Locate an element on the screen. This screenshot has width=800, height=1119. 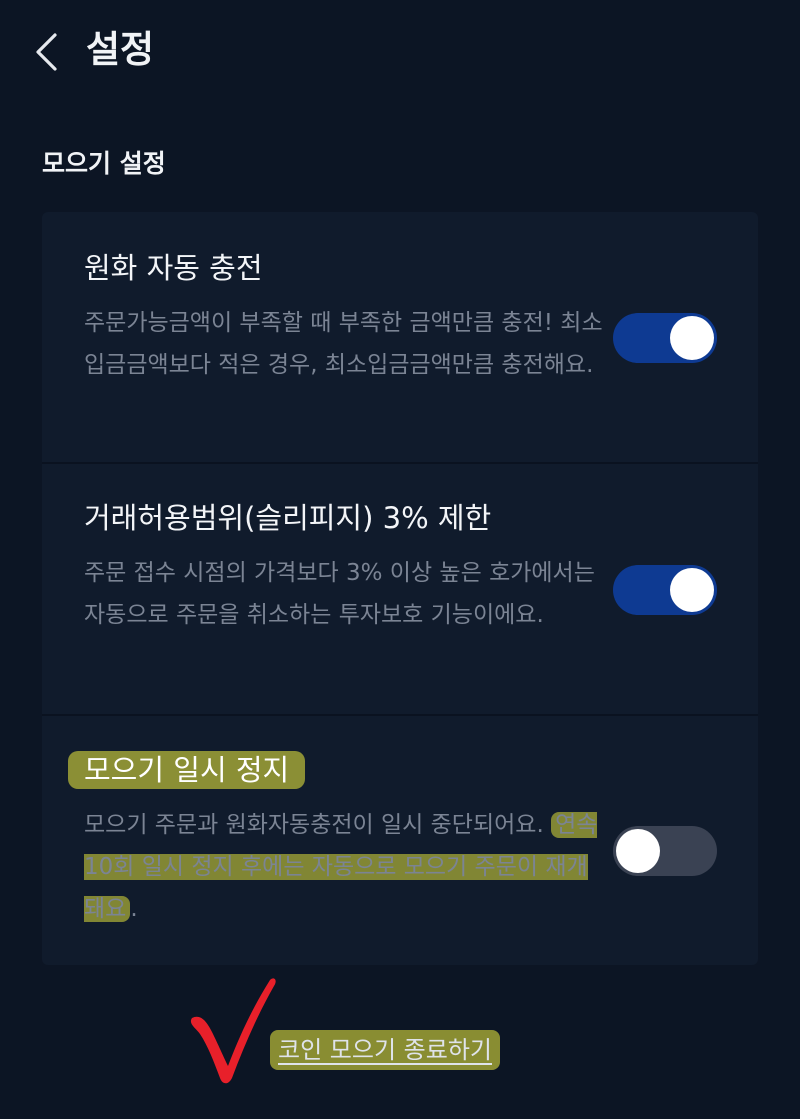
slippage-limit-toggle is located at coordinates (665, 590).